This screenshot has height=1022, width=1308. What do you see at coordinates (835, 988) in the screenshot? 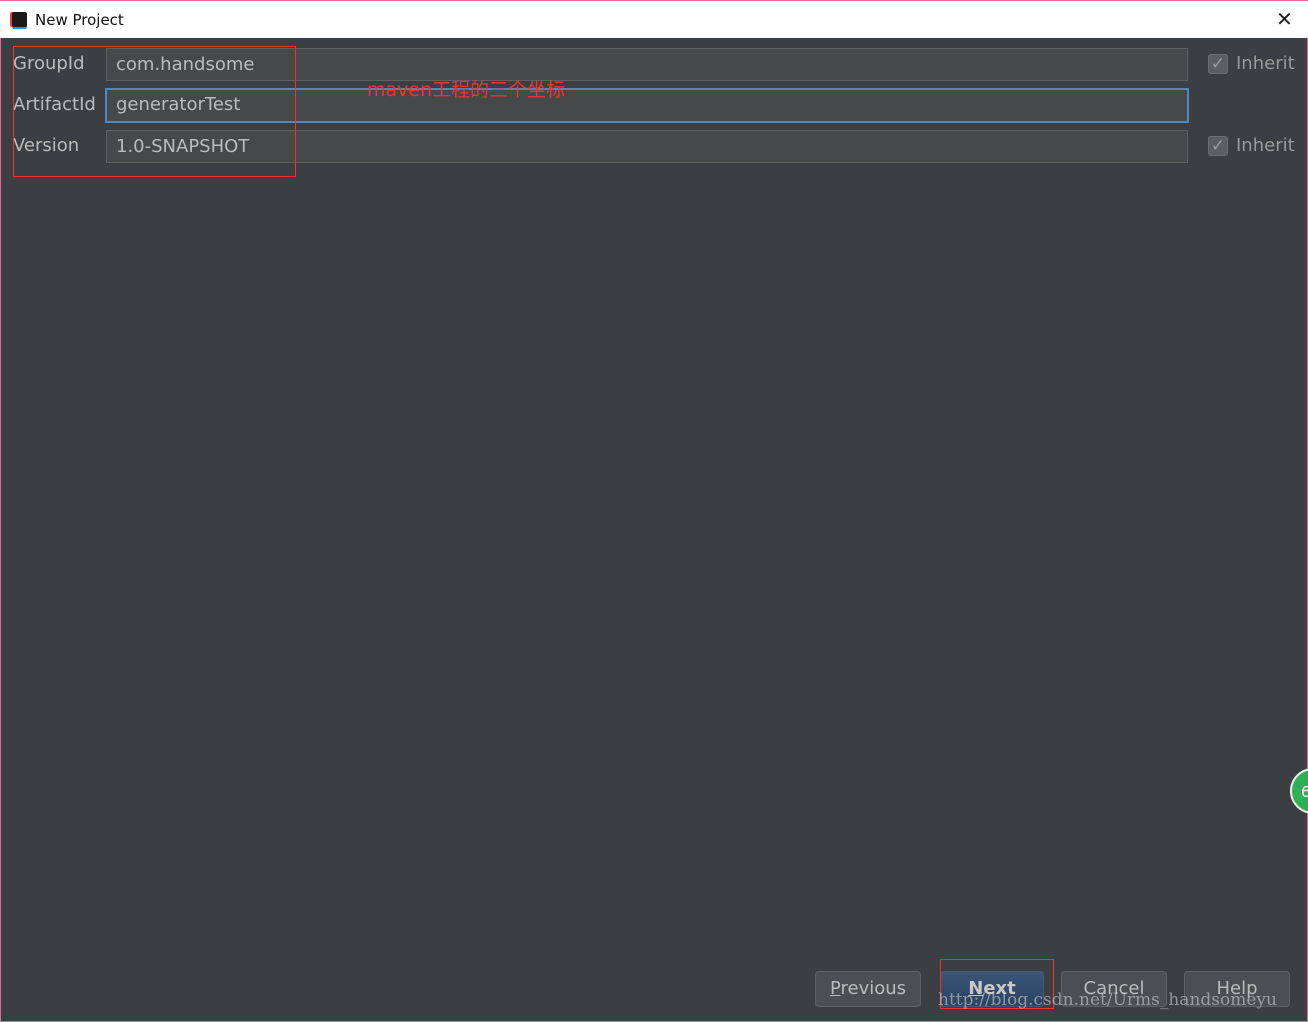
I see `previous-mnemonic: P` at bounding box center [835, 988].